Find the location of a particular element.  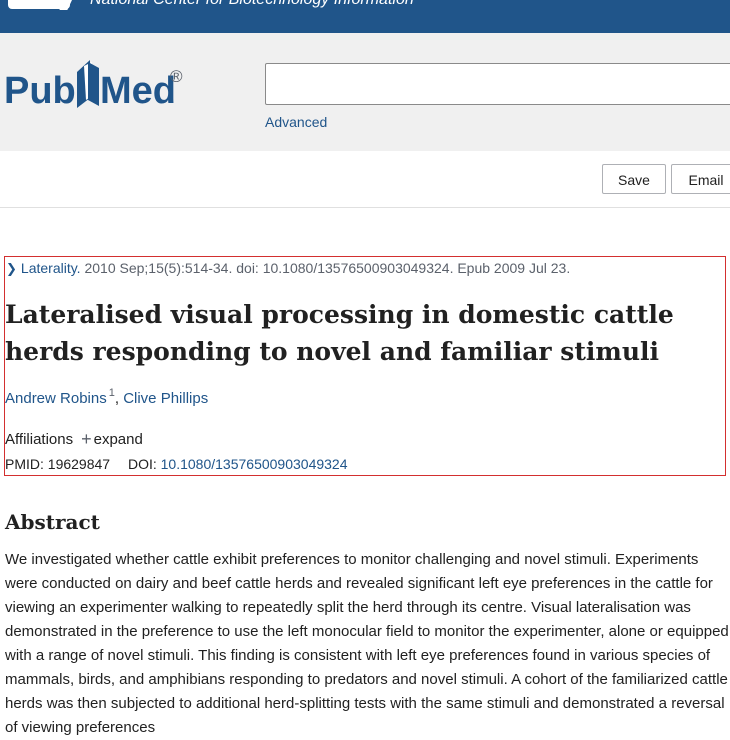

author-link: Clive Phillips is located at coordinates (165, 398).